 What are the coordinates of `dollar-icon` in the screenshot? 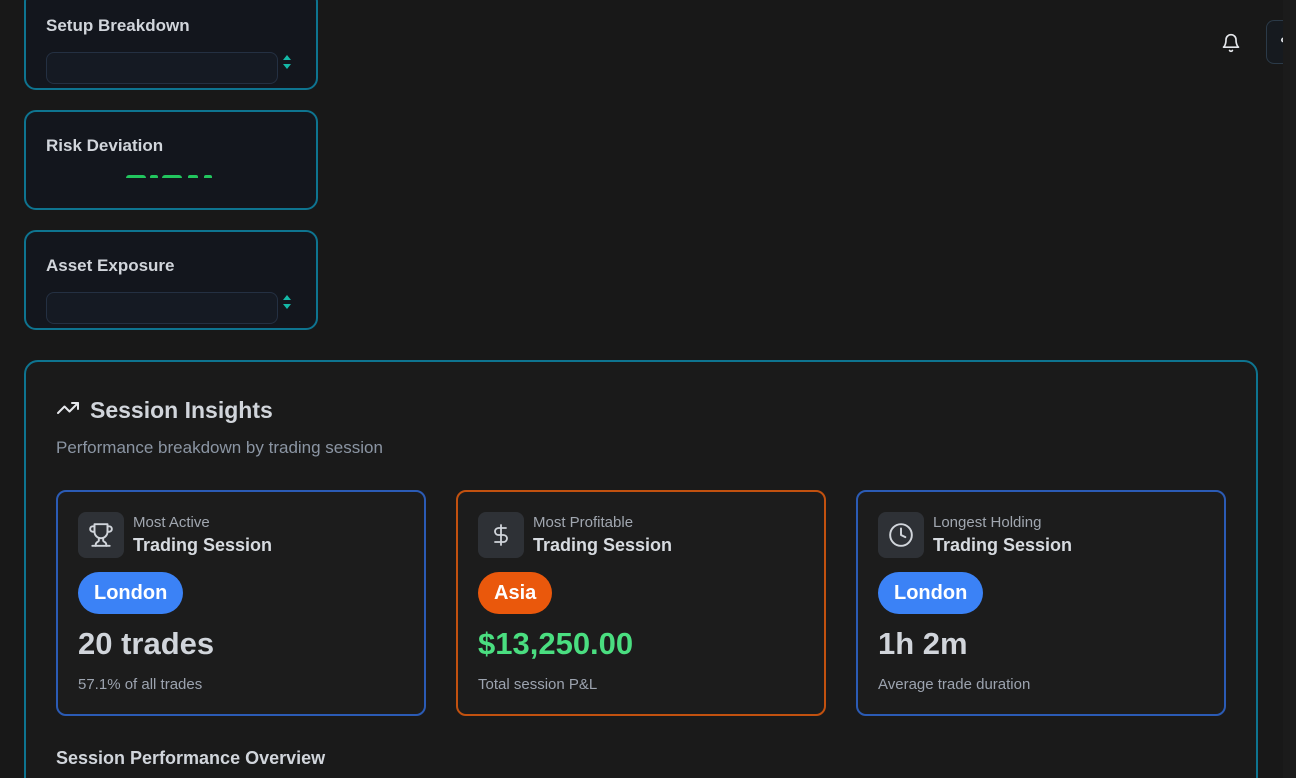 It's located at (501, 535).